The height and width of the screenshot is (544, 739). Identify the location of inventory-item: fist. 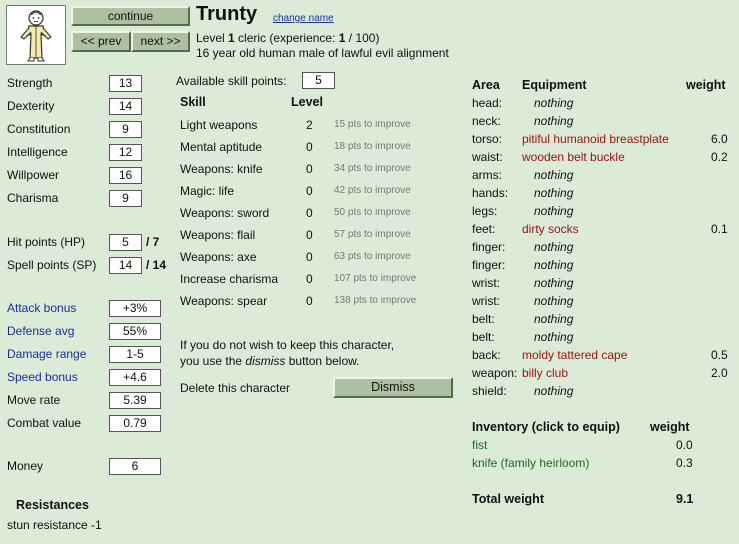
(479, 445).